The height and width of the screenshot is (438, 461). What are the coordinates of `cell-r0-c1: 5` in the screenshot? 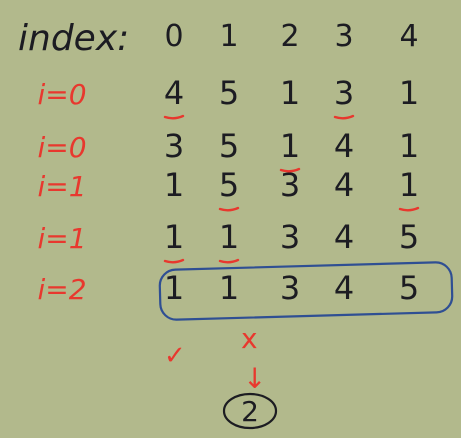 It's located at (229, 93).